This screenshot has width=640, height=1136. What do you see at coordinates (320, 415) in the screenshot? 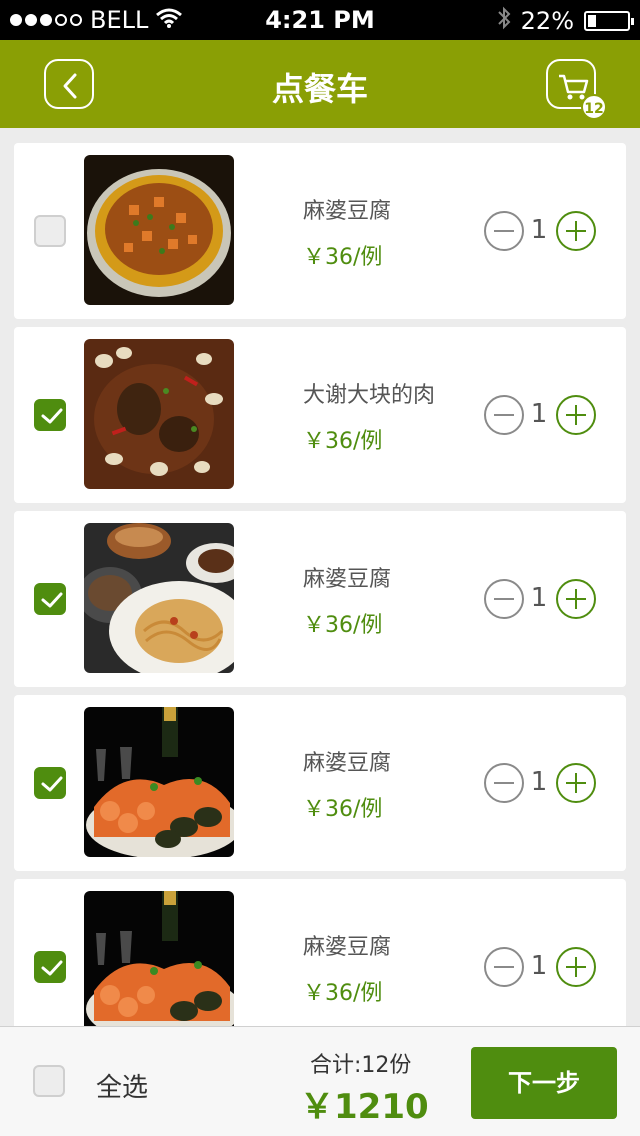
I see `cart-item: 大谢大块的肉 ￥36/例 1` at bounding box center [320, 415].